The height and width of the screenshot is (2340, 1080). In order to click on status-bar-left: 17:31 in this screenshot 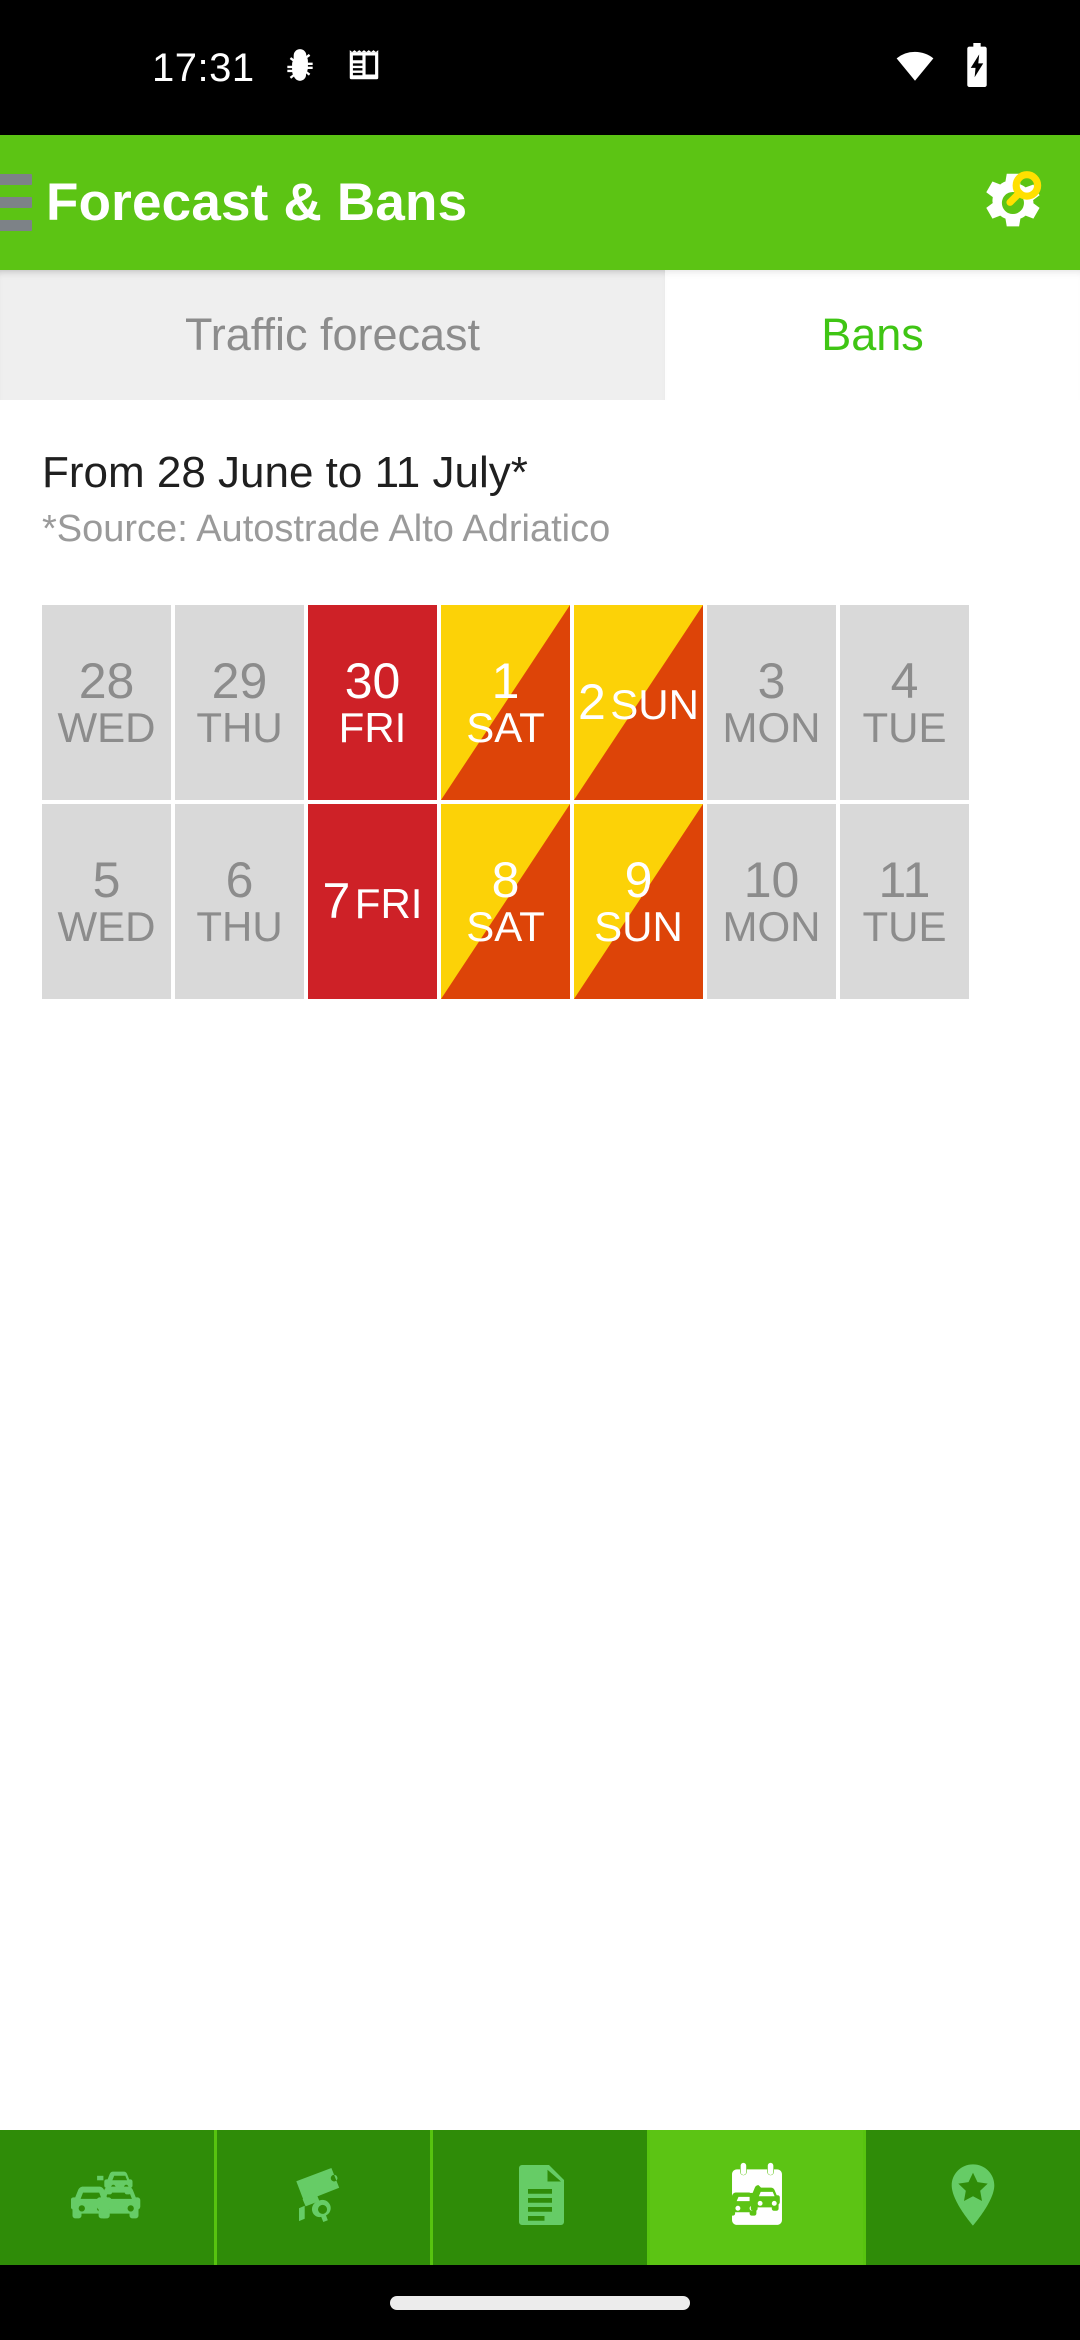, I will do `click(267, 67)`.